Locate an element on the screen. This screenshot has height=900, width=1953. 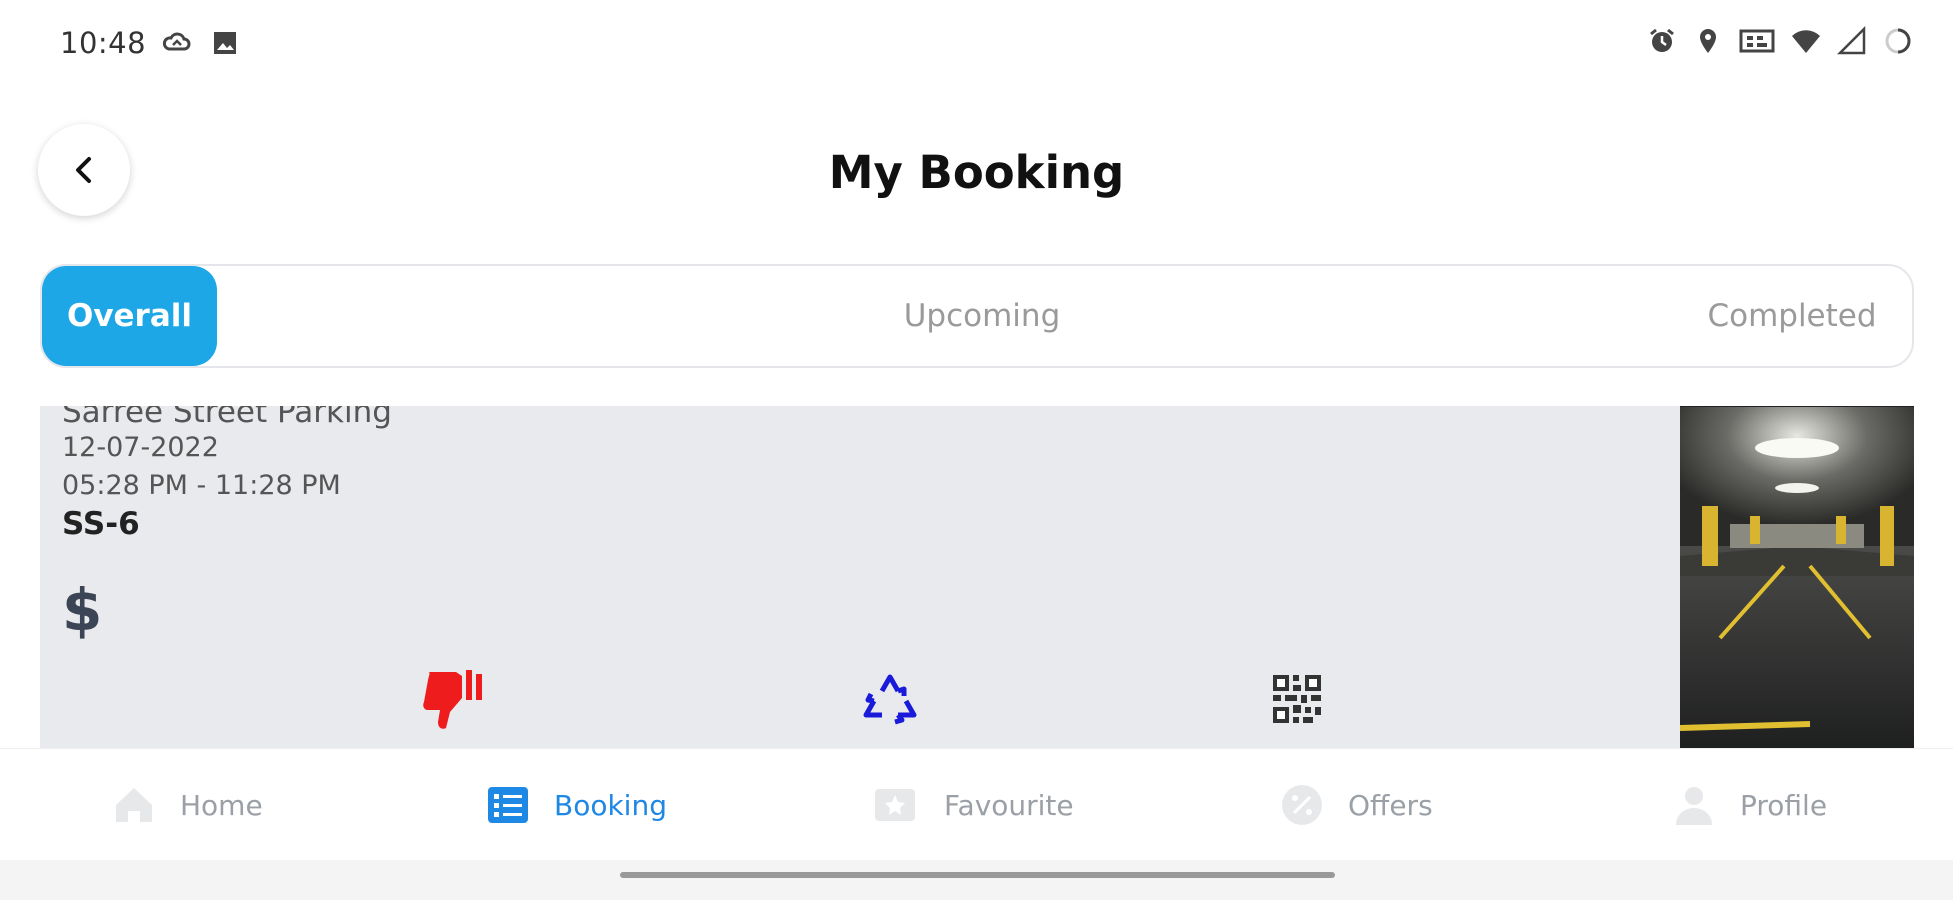
booking-price: $ is located at coordinates (82, 610).